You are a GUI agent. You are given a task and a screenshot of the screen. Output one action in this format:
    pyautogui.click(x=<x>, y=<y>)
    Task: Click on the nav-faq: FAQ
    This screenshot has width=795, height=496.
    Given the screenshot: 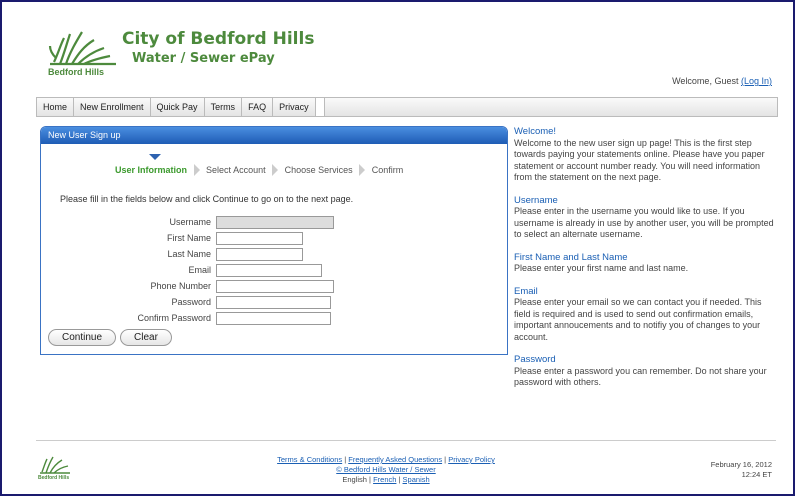 What is the action you would take?
    pyautogui.click(x=258, y=107)
    